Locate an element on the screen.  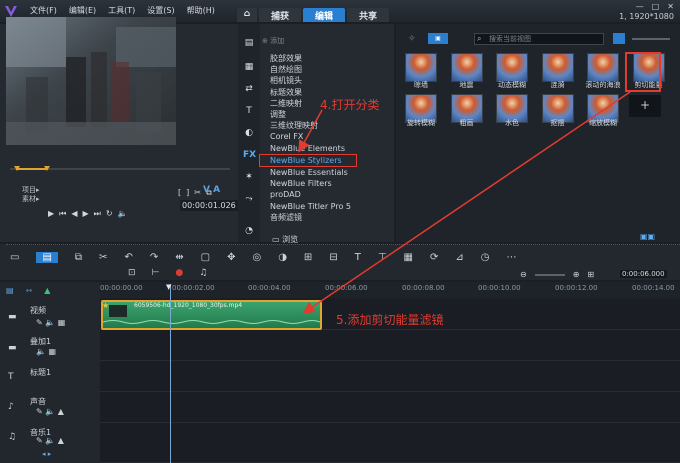
annotation-step-4: 4.打开分类 is located at coordinates (350, 105).